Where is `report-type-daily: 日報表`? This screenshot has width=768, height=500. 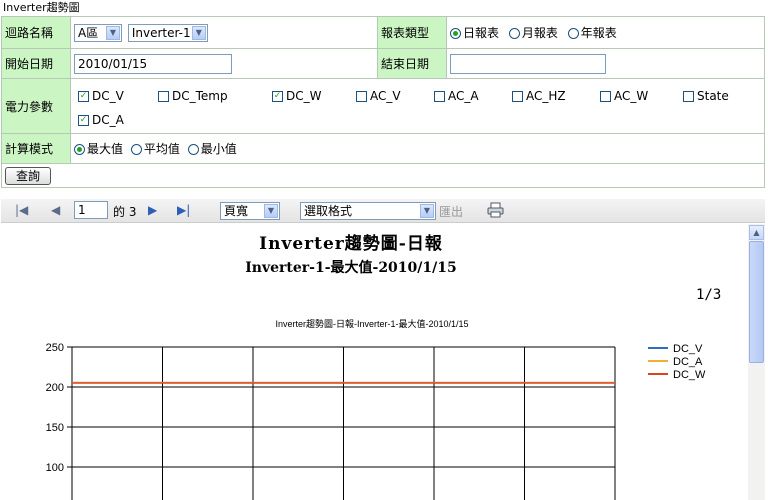
report-type-daily: 日報表 is located at coordinates (474, 32).